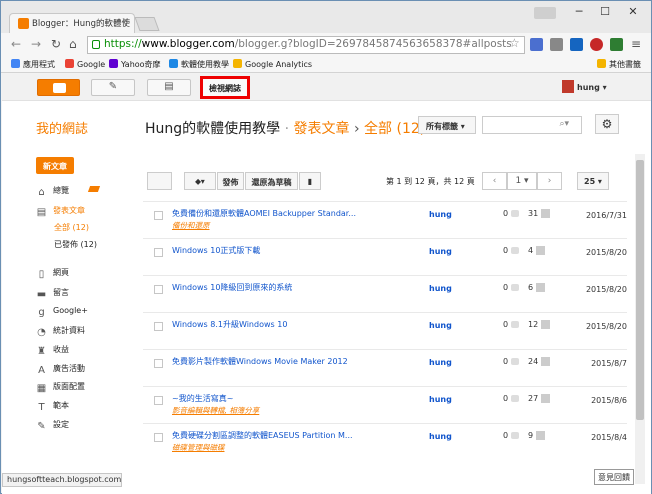 This screenshot has height=494, width=652. I want to click on bookmark-star-icon: ☆, so click(514, 43).